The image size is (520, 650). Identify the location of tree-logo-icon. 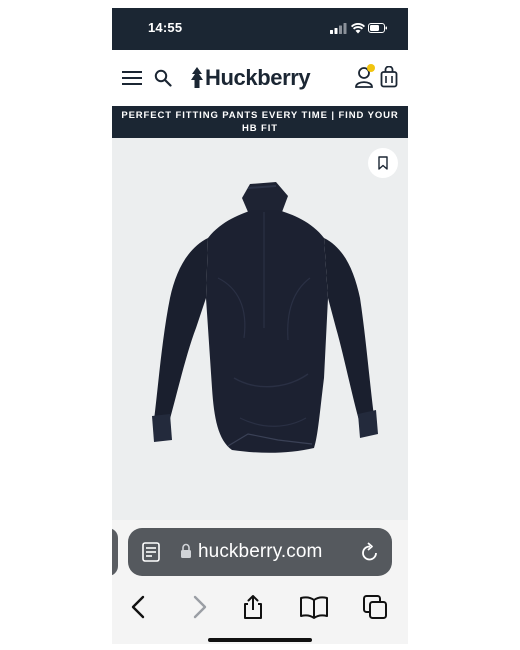
(197, 77).